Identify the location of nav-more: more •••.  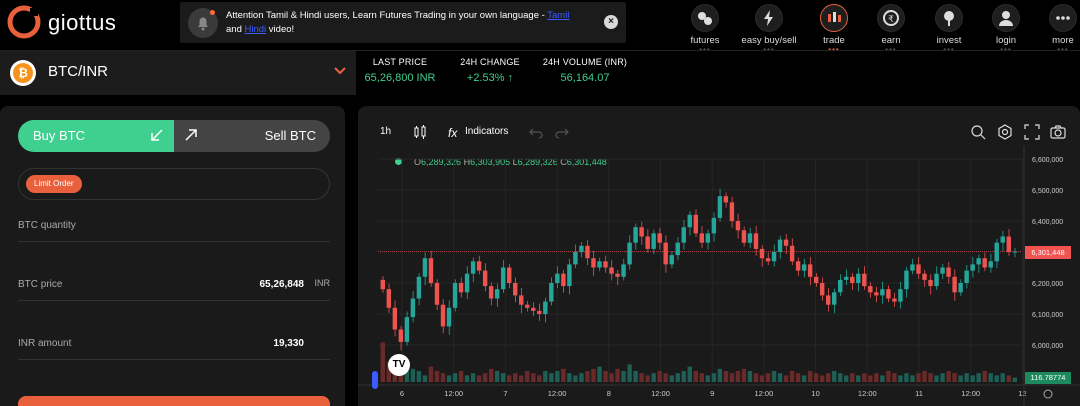
(1056, 27).